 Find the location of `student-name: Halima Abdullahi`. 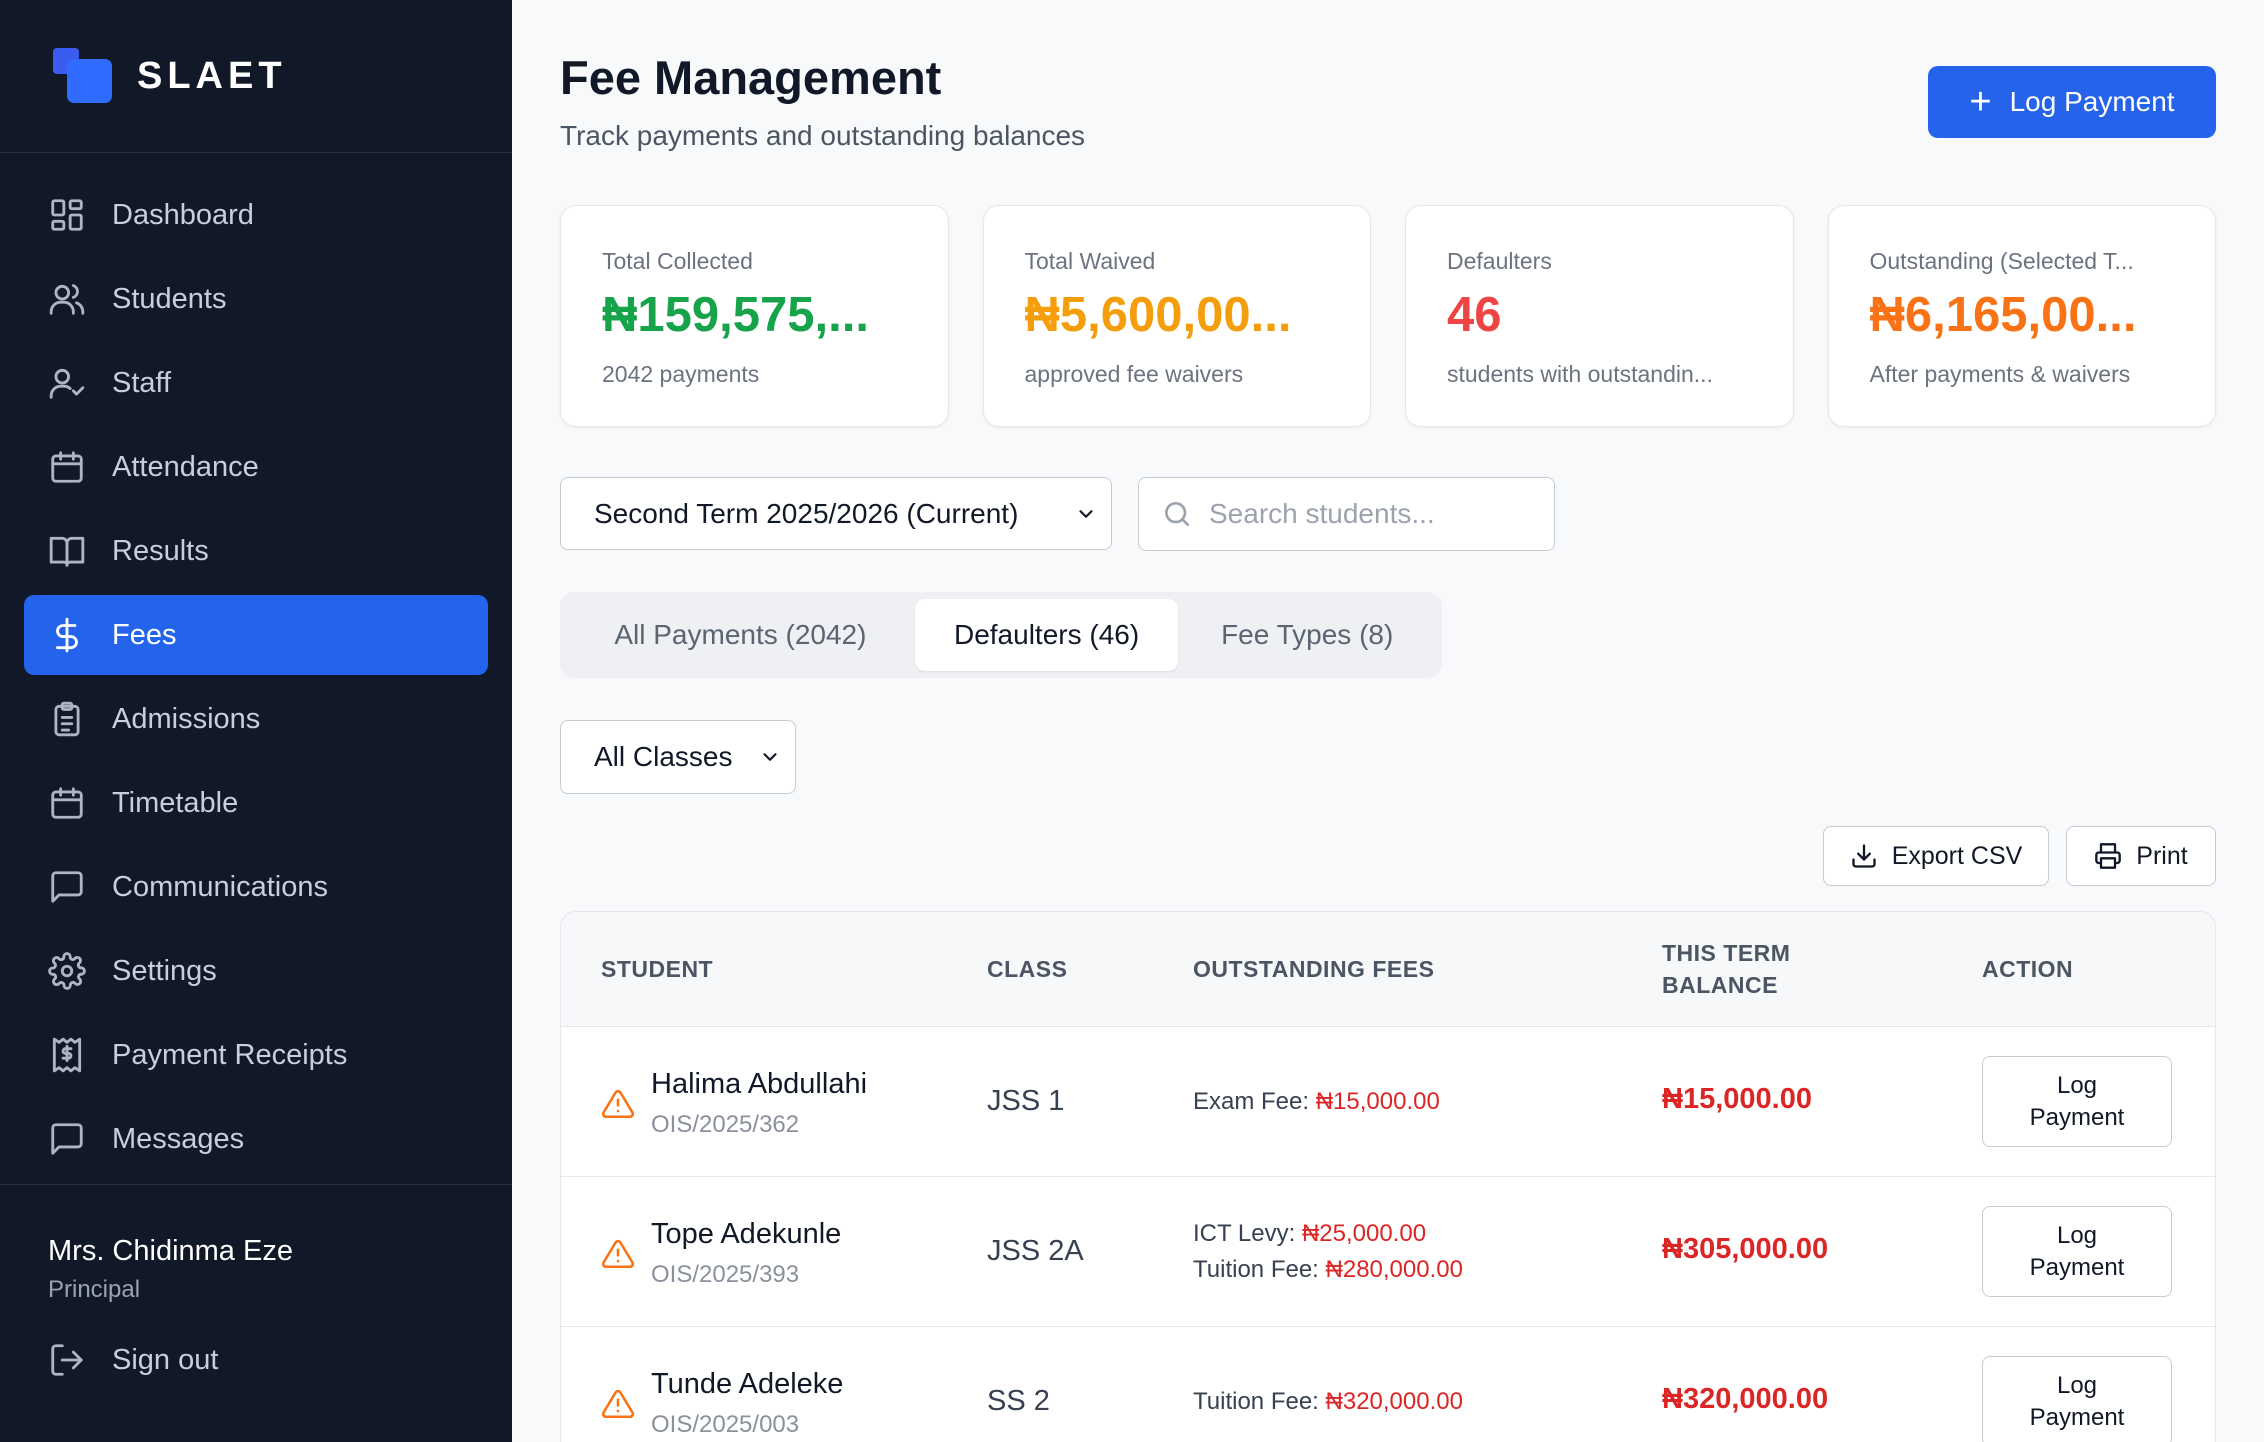

student-name: Halima Abdullahi is located at coordinates (759, 1084).